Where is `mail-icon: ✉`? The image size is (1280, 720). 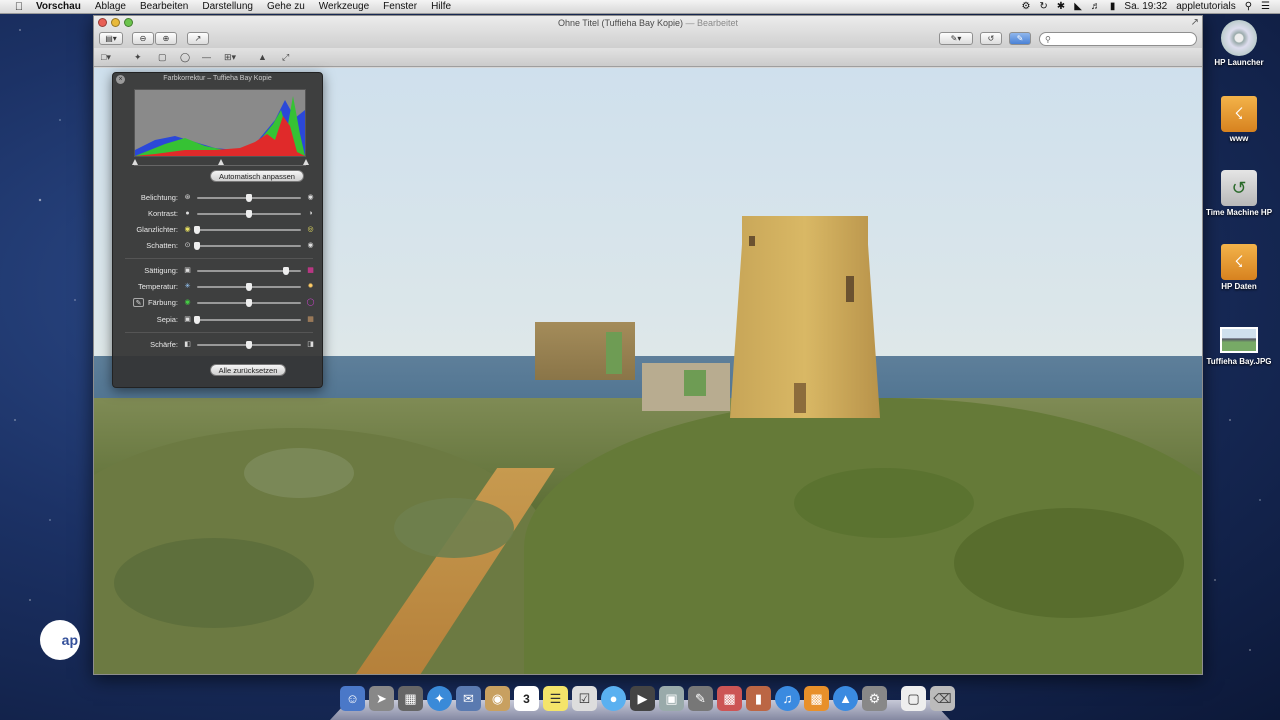 mail-icon: ✉ is located at coordinates (468, 698).